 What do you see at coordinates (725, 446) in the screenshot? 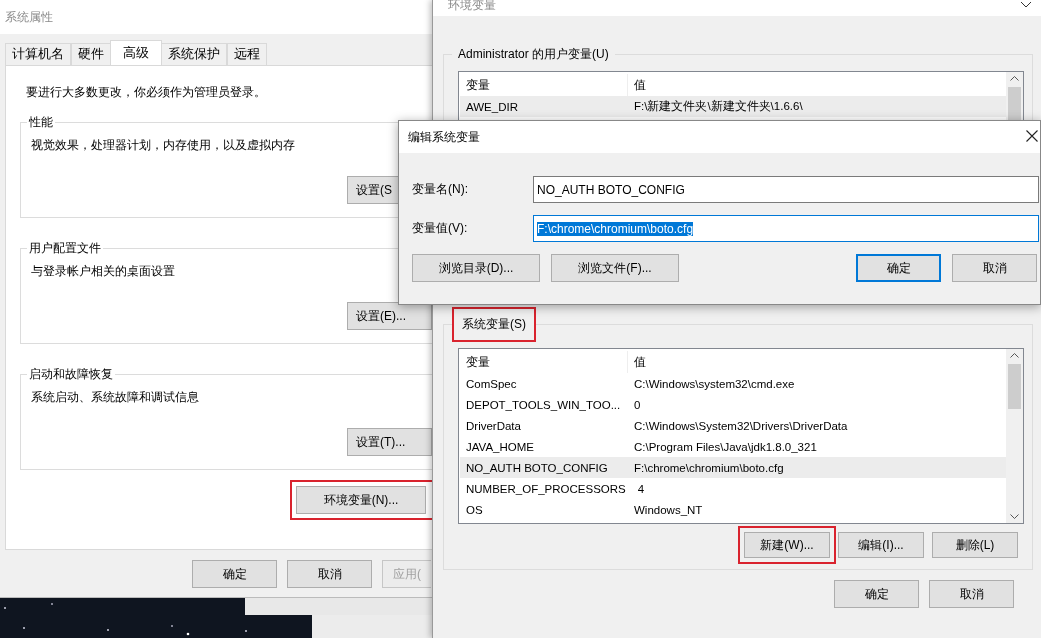
I see `variable-value: C:\Program Files\Java\jdk1.8.0_321` at bounding box center [725, 446].